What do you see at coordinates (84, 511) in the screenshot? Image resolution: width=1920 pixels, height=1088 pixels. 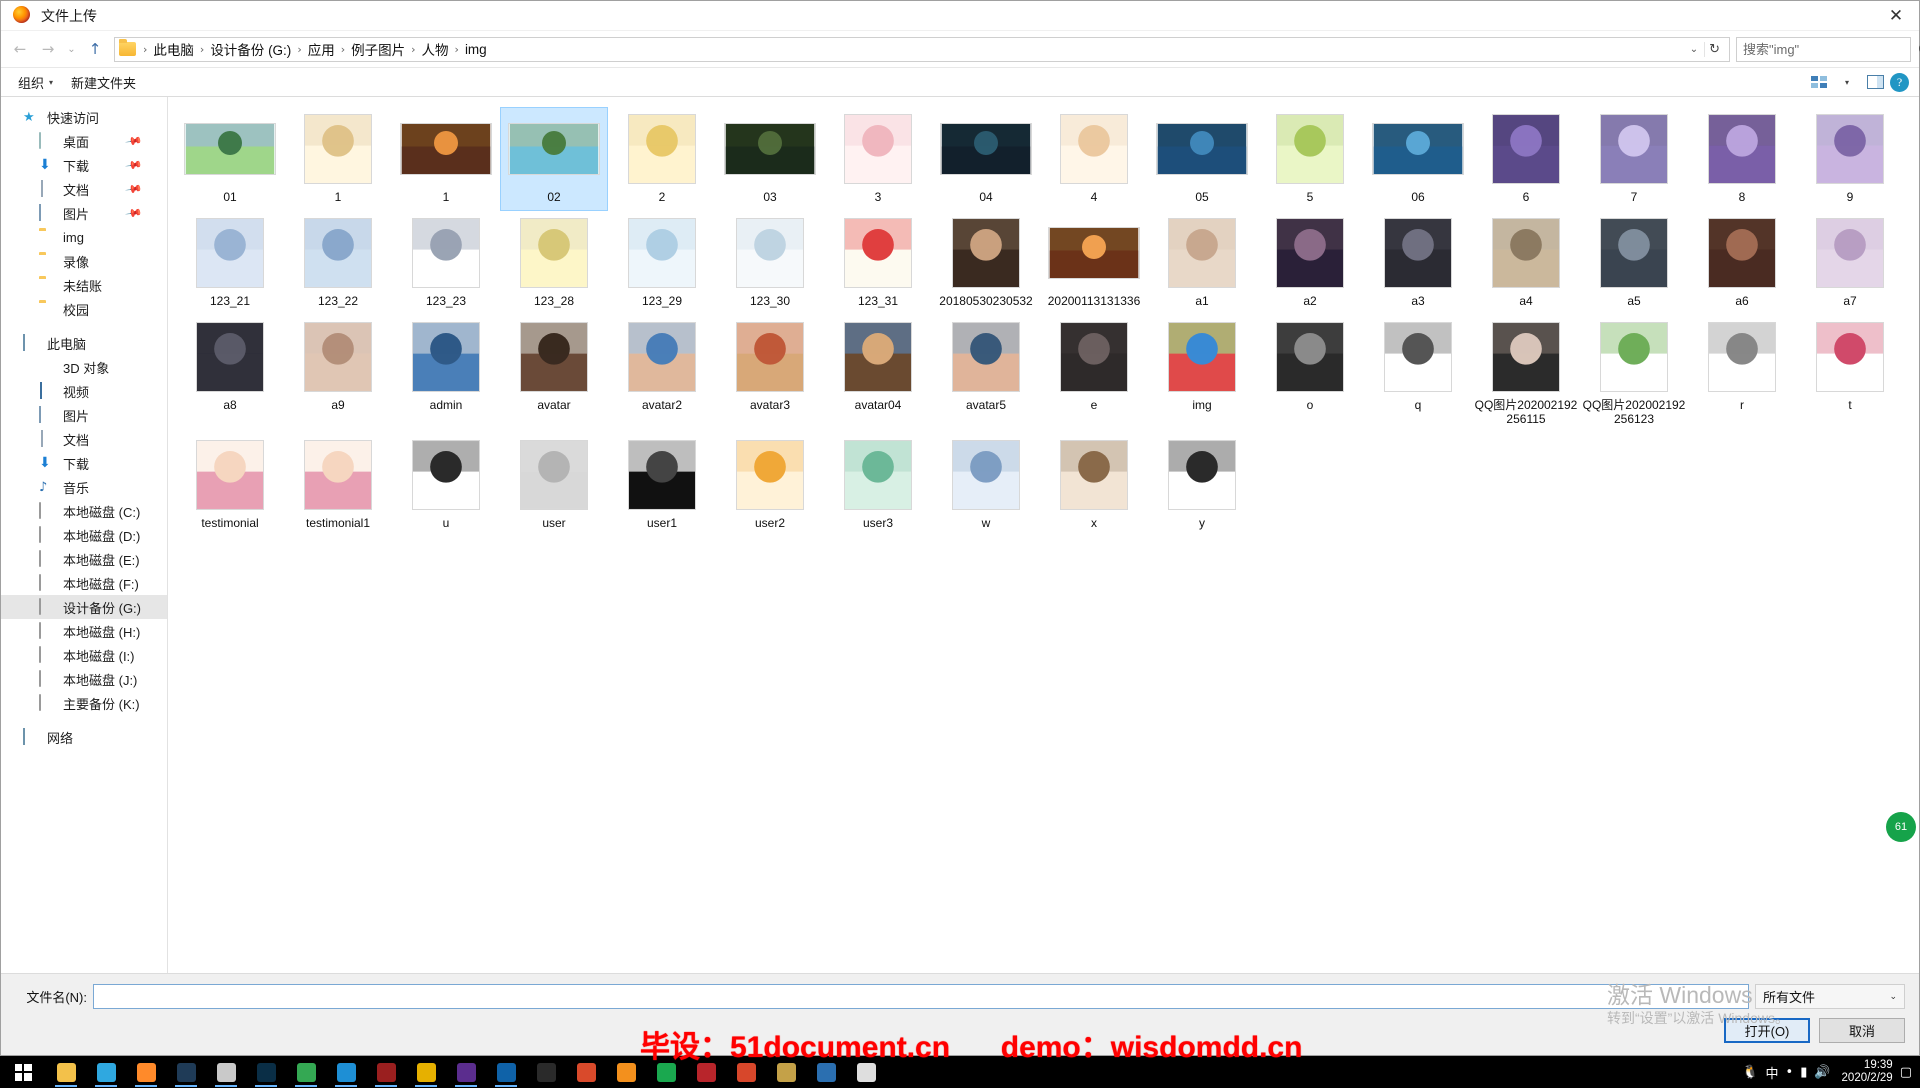 I see `sidebar-item-drive-c: 本地磁盘 (C:)` at bounding box center [84, 511].